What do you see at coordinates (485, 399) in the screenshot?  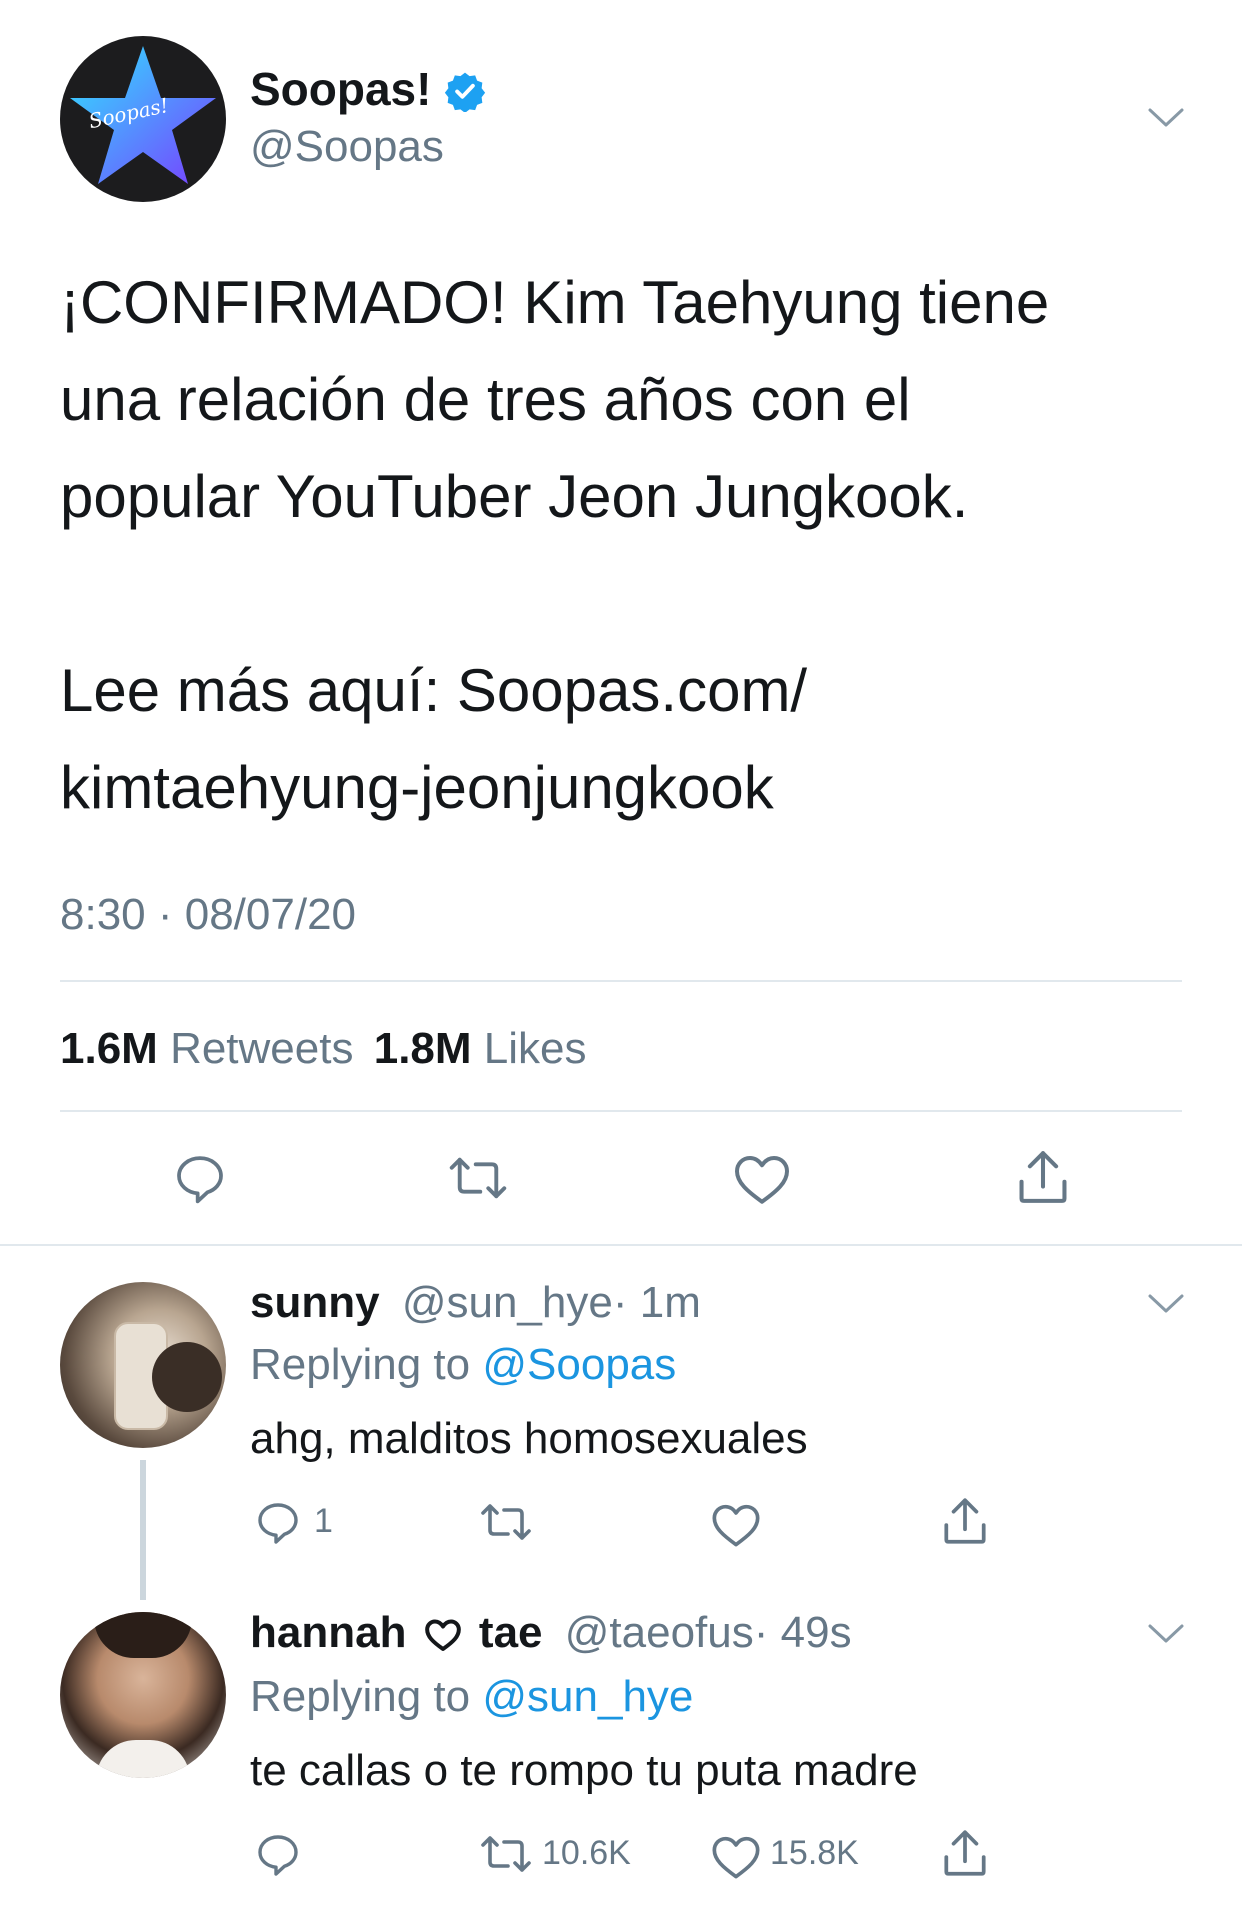 I see `tweet-body-line: una relación de tres años con el` at bounding box center [485, 399].